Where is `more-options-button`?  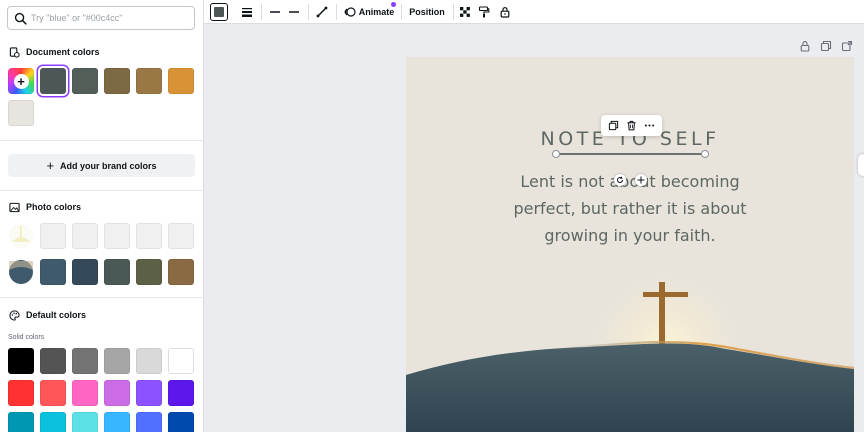
more-options-button is located at coordinates (649, 126).